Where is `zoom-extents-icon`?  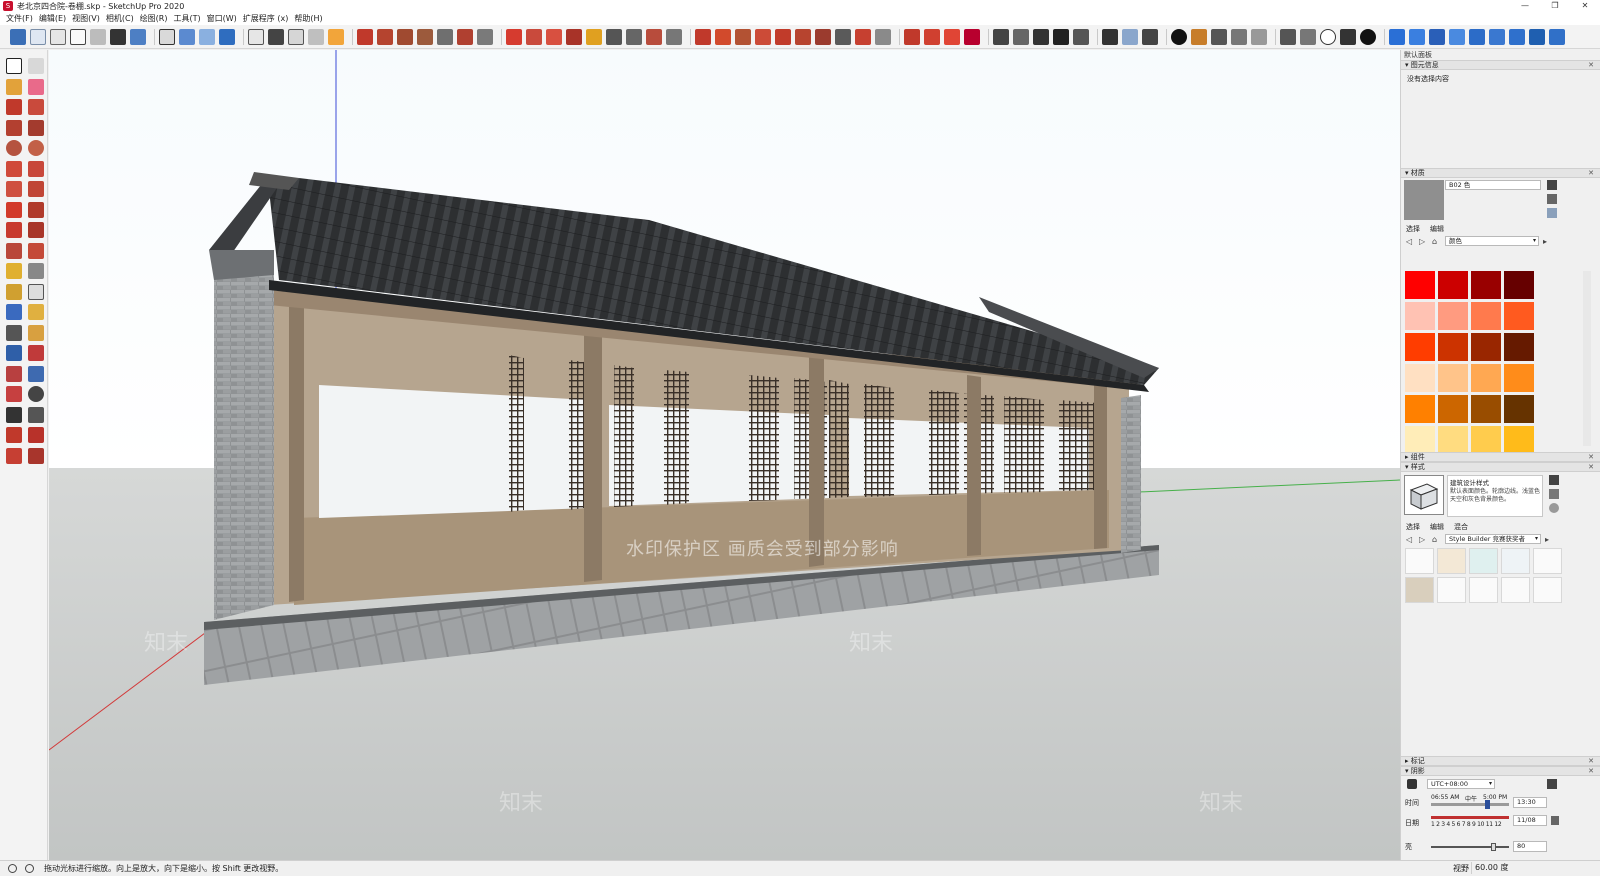
zoom-extents-icon is located at coordinates (227, 36).